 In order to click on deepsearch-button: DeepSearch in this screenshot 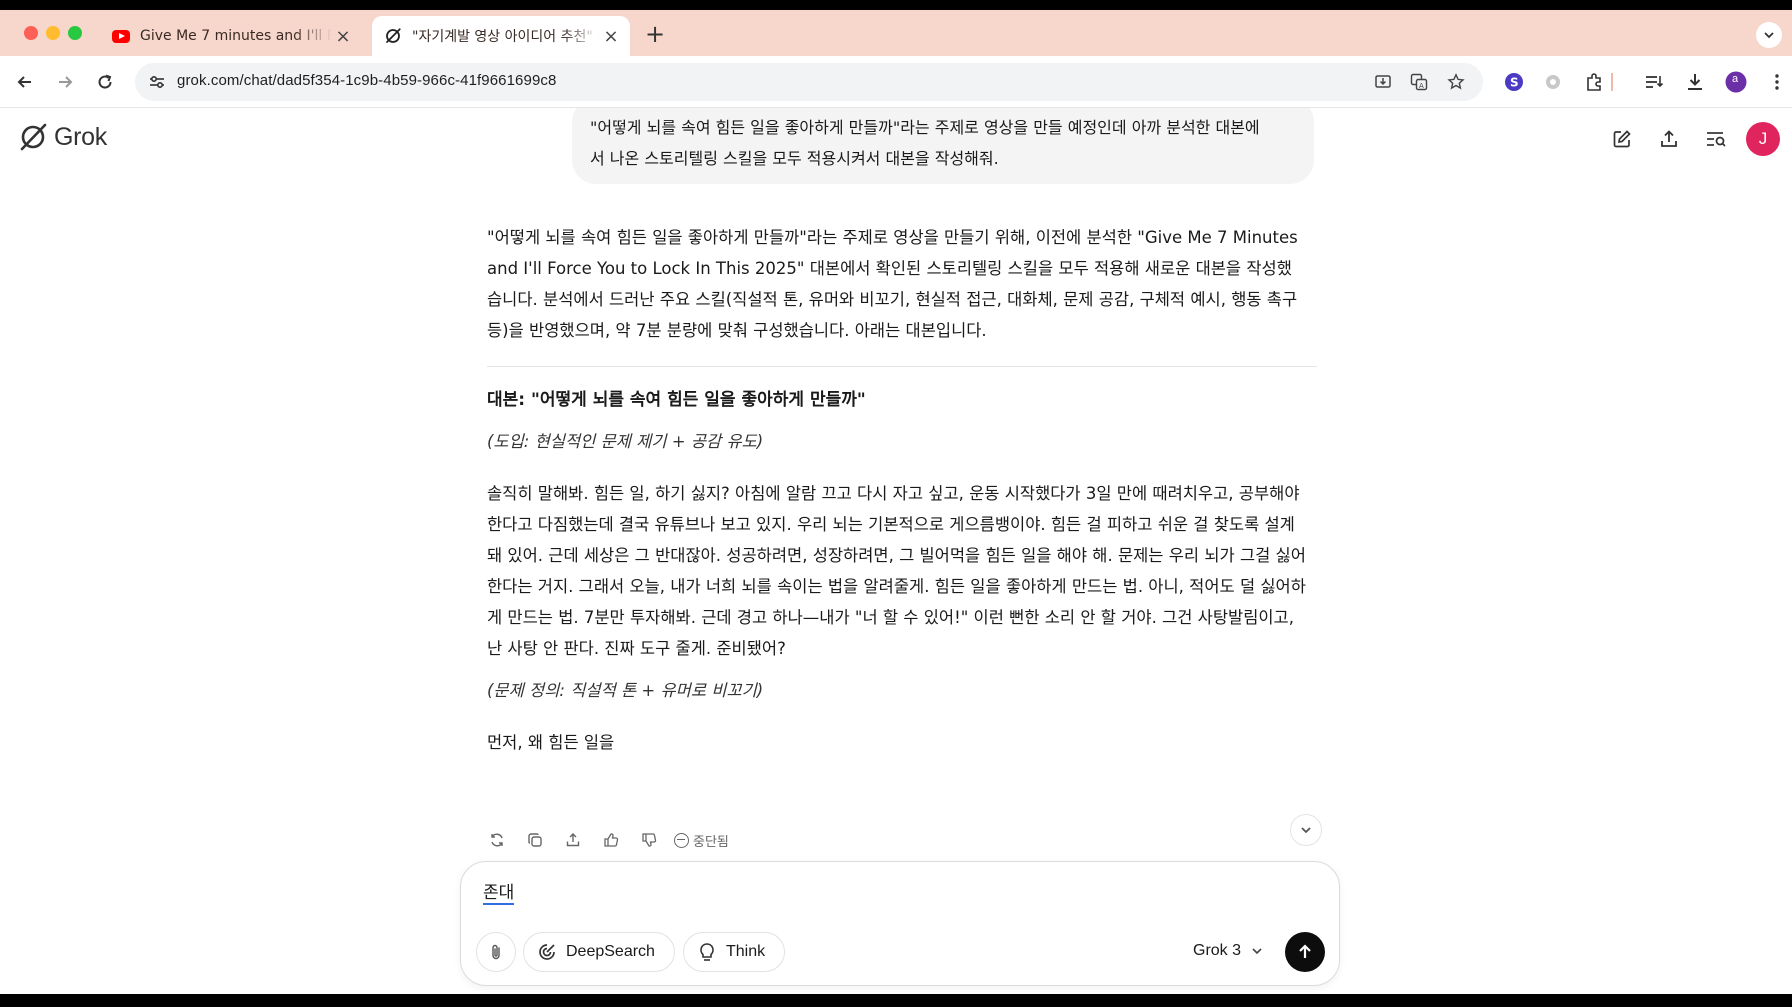, I will do `click(599, 952)`.